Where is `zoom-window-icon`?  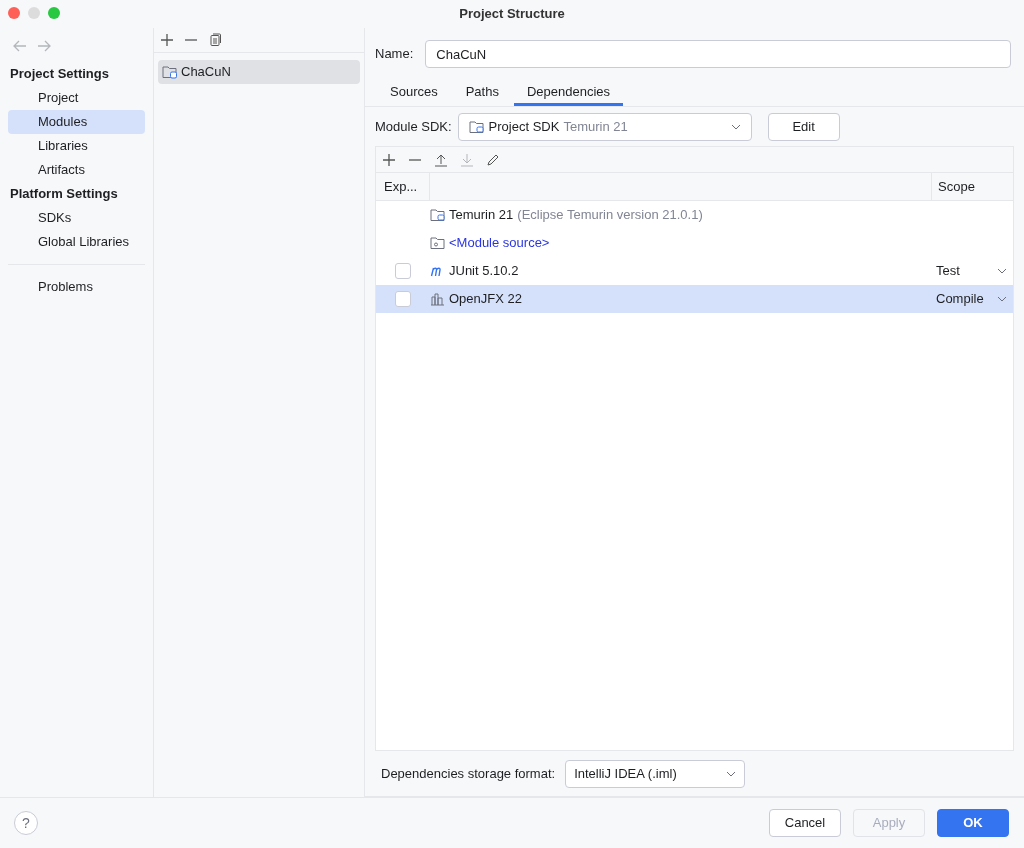 zoom-window-icon is located at coordinates (54, 13).